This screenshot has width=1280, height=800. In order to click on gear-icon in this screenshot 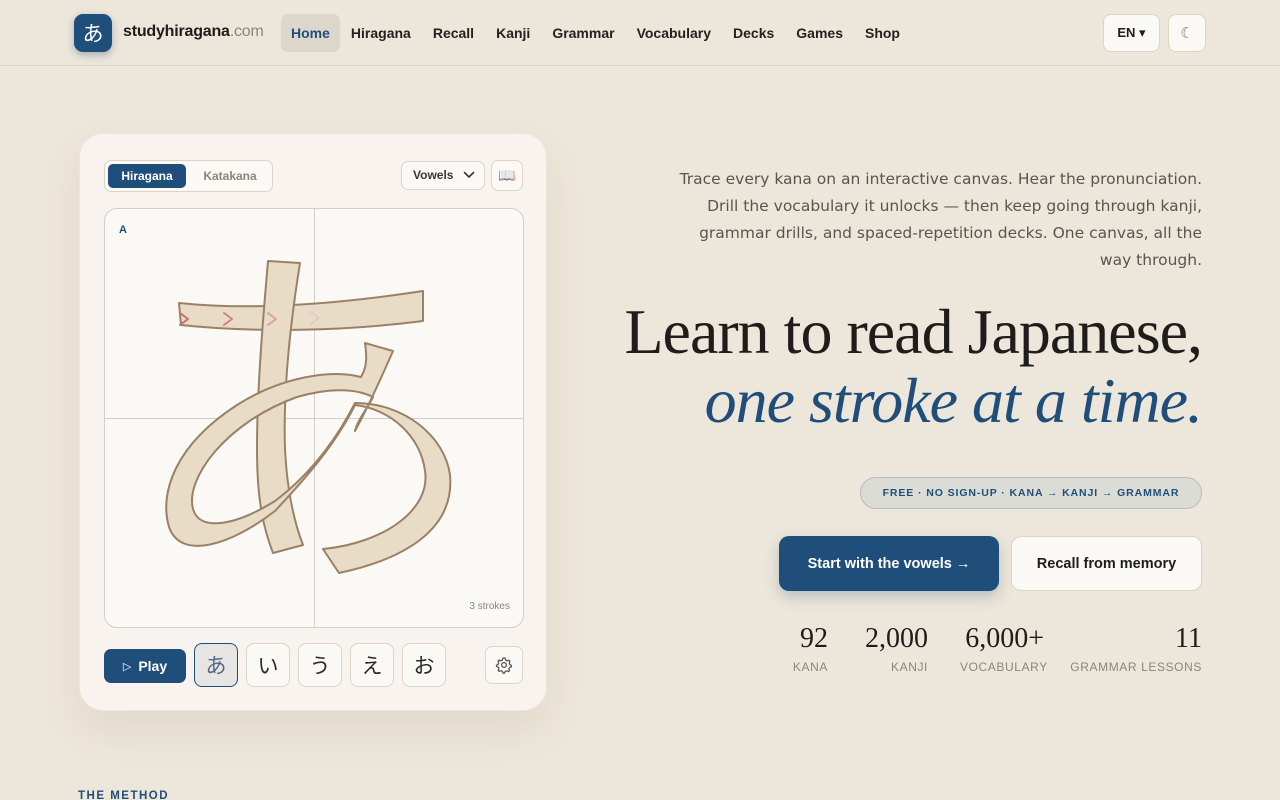, I will do `click(504, 665)`.